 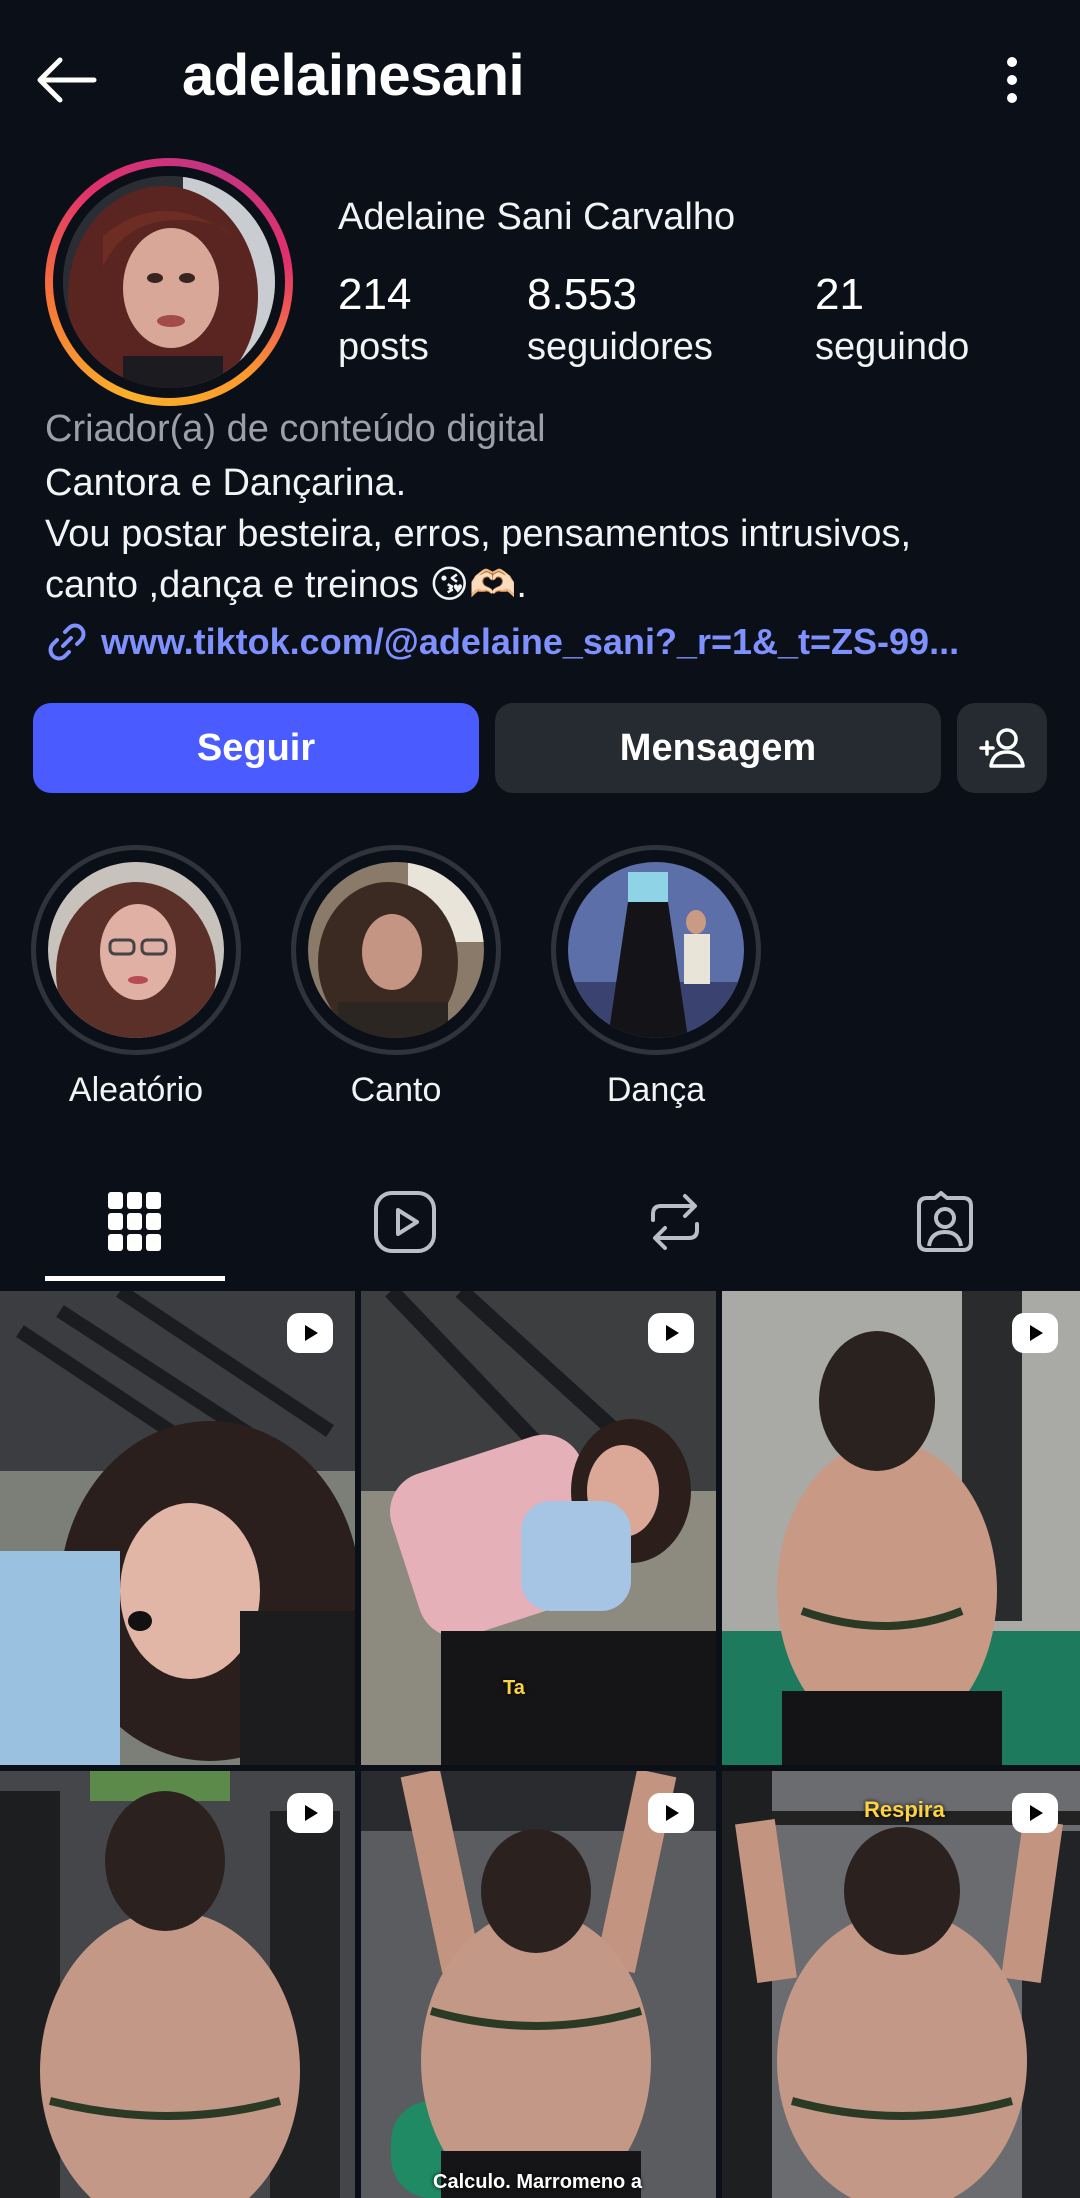 I want to click on stat-posts: 214 posts, so click(x=383, y=320).